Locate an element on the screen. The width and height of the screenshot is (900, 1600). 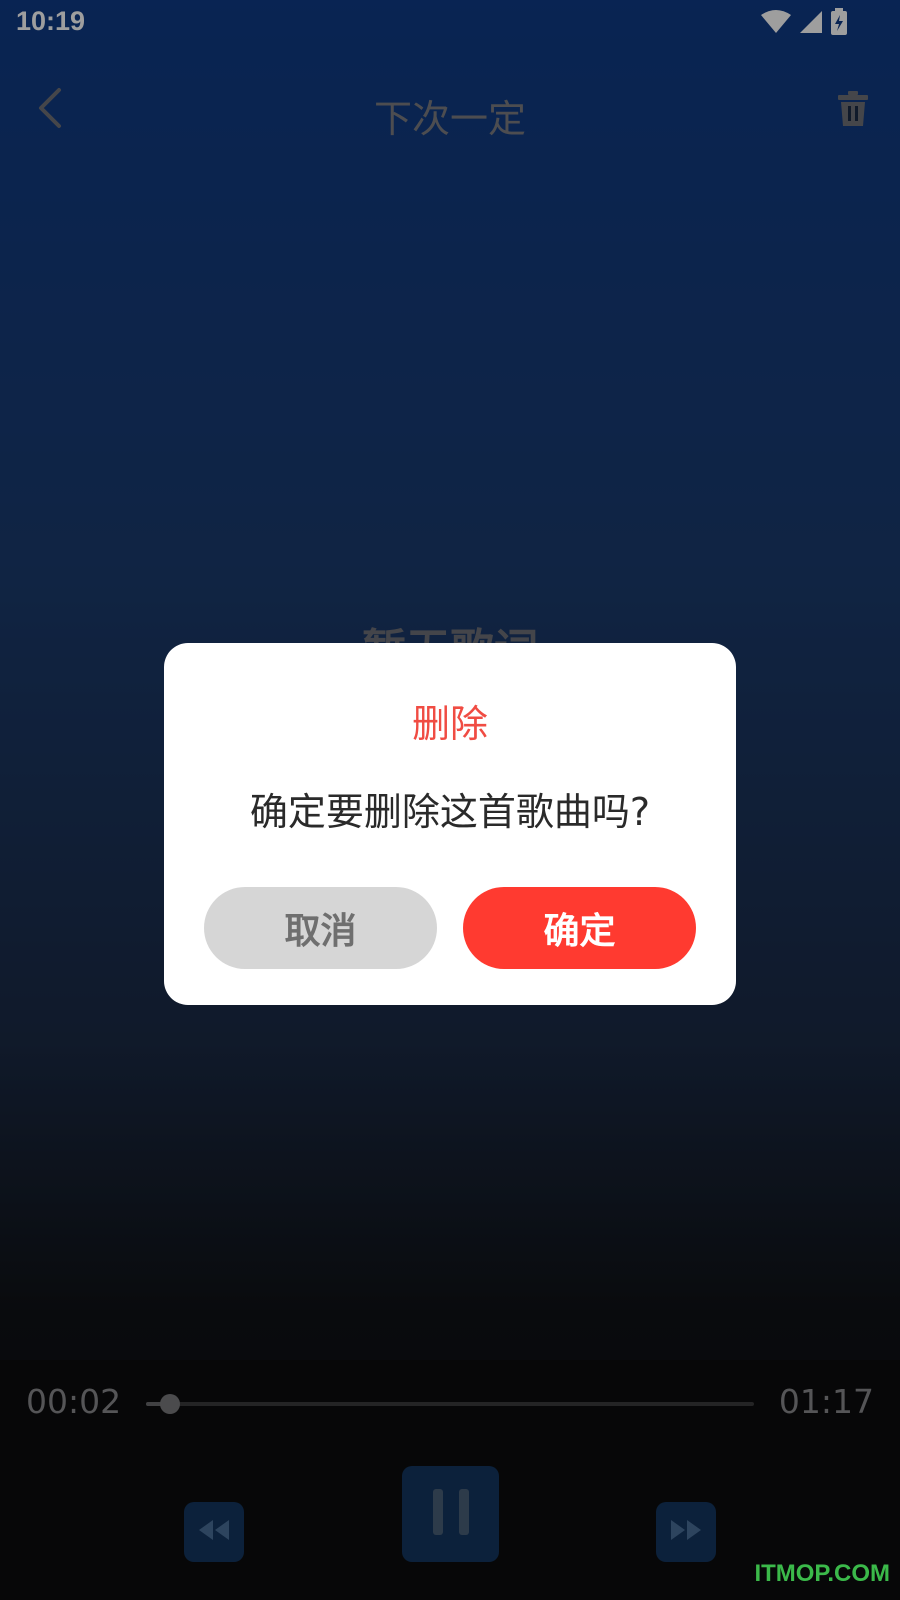
watermark: ITMOP.COM is located at coordinates (822, 1573).